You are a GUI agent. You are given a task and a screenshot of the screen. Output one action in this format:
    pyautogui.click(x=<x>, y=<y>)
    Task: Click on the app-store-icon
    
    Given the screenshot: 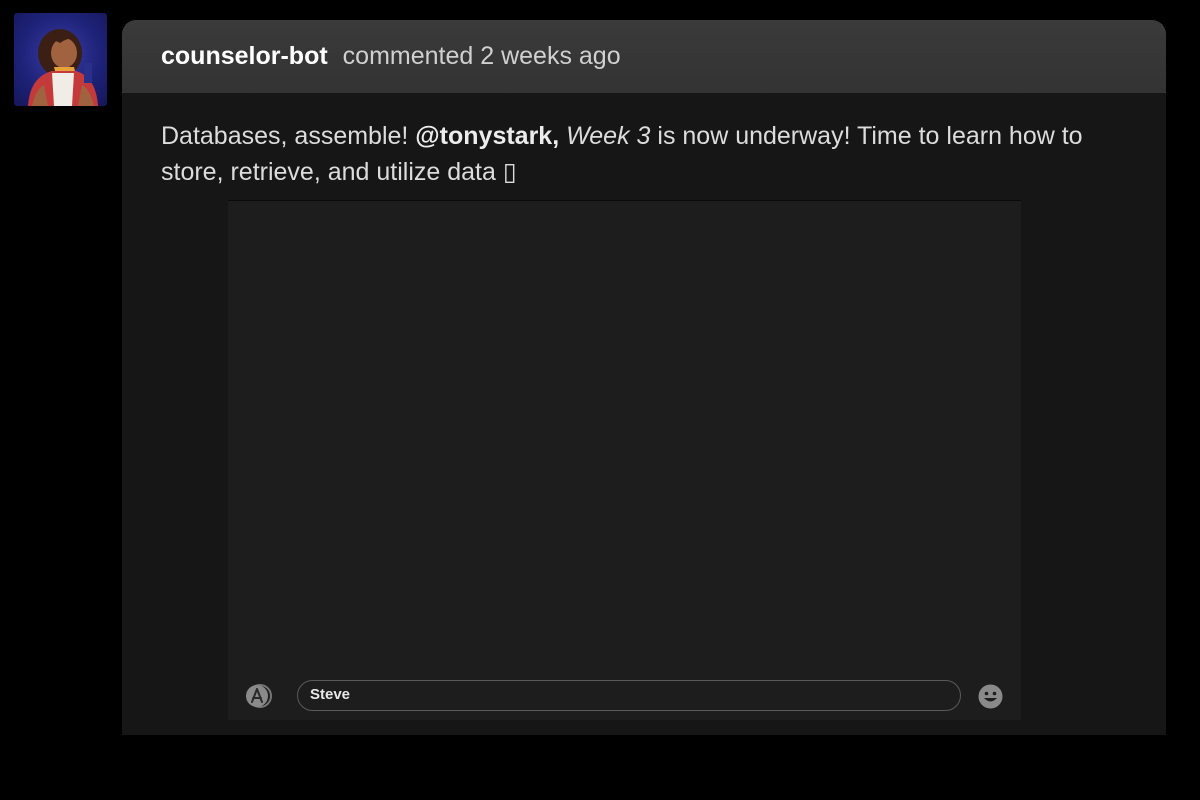 What is the action you would take?
    pyautogui.click(x=259, y=696)
    